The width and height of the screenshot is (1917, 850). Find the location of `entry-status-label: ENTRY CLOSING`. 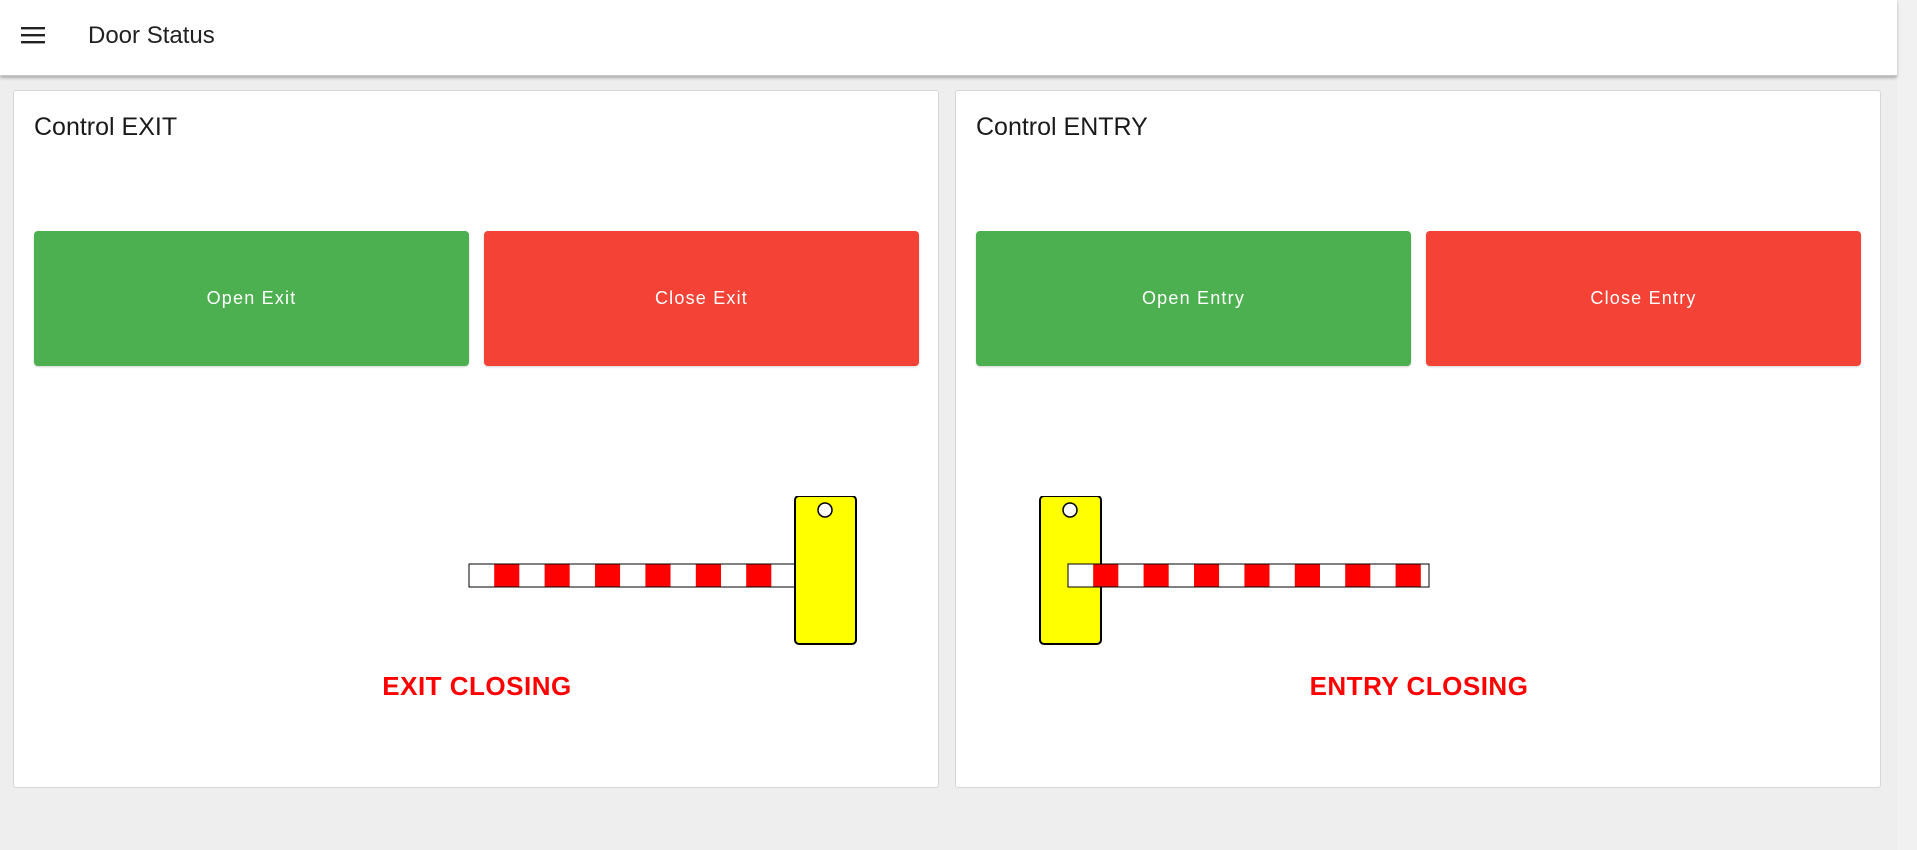

entry-status-label: ENTRY CLOSING is located at coordinates (1419, 686).